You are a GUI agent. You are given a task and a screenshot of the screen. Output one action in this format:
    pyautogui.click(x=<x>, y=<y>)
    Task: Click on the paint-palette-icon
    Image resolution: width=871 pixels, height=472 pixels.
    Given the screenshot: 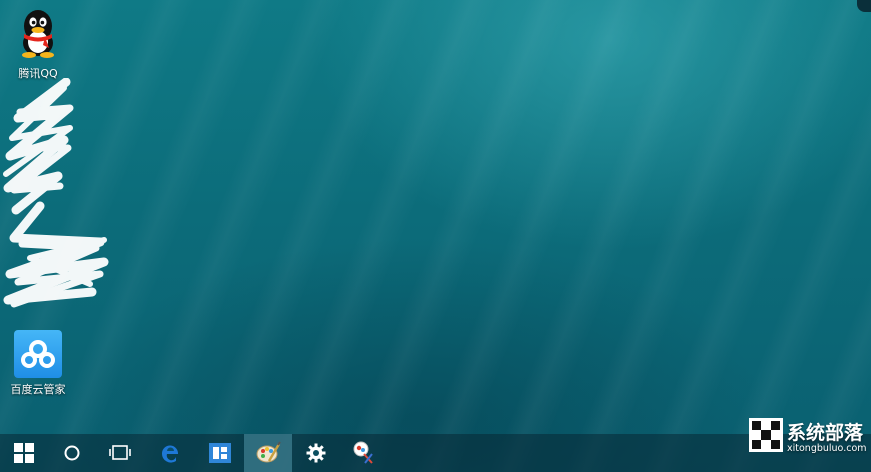 What is the action you would take?
    pyautogui.click(x=268, y=452)
    